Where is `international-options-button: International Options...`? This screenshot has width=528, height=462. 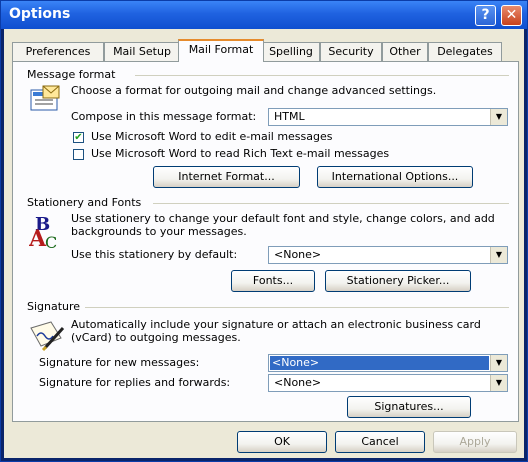
international-options-button: International Options... is located at coordinates (395, 177).